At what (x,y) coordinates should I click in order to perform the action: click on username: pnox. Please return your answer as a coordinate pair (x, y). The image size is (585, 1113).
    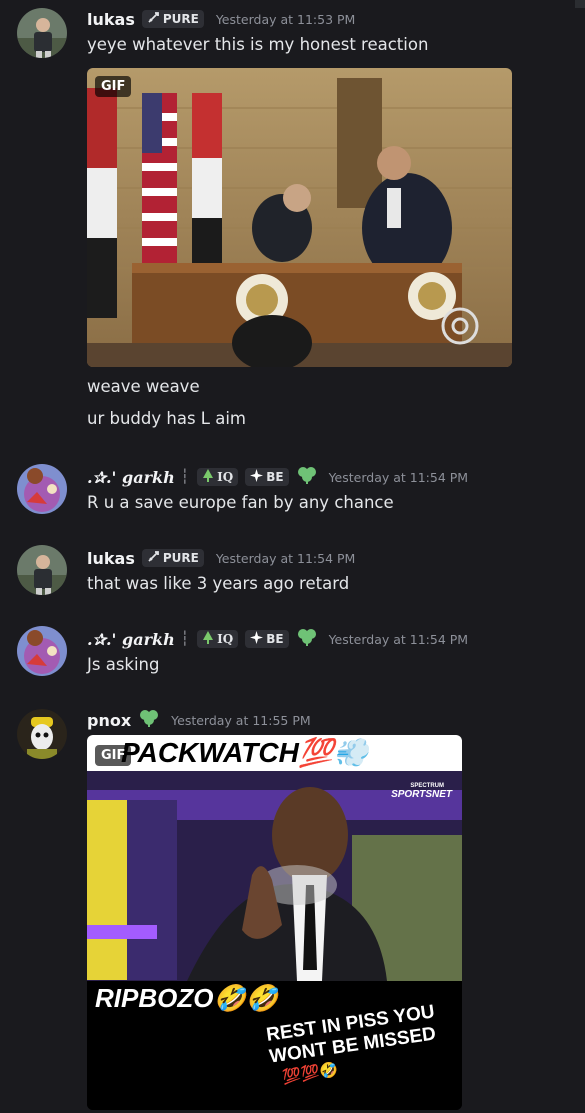
    Looking at the image, I should click on (109, 720).